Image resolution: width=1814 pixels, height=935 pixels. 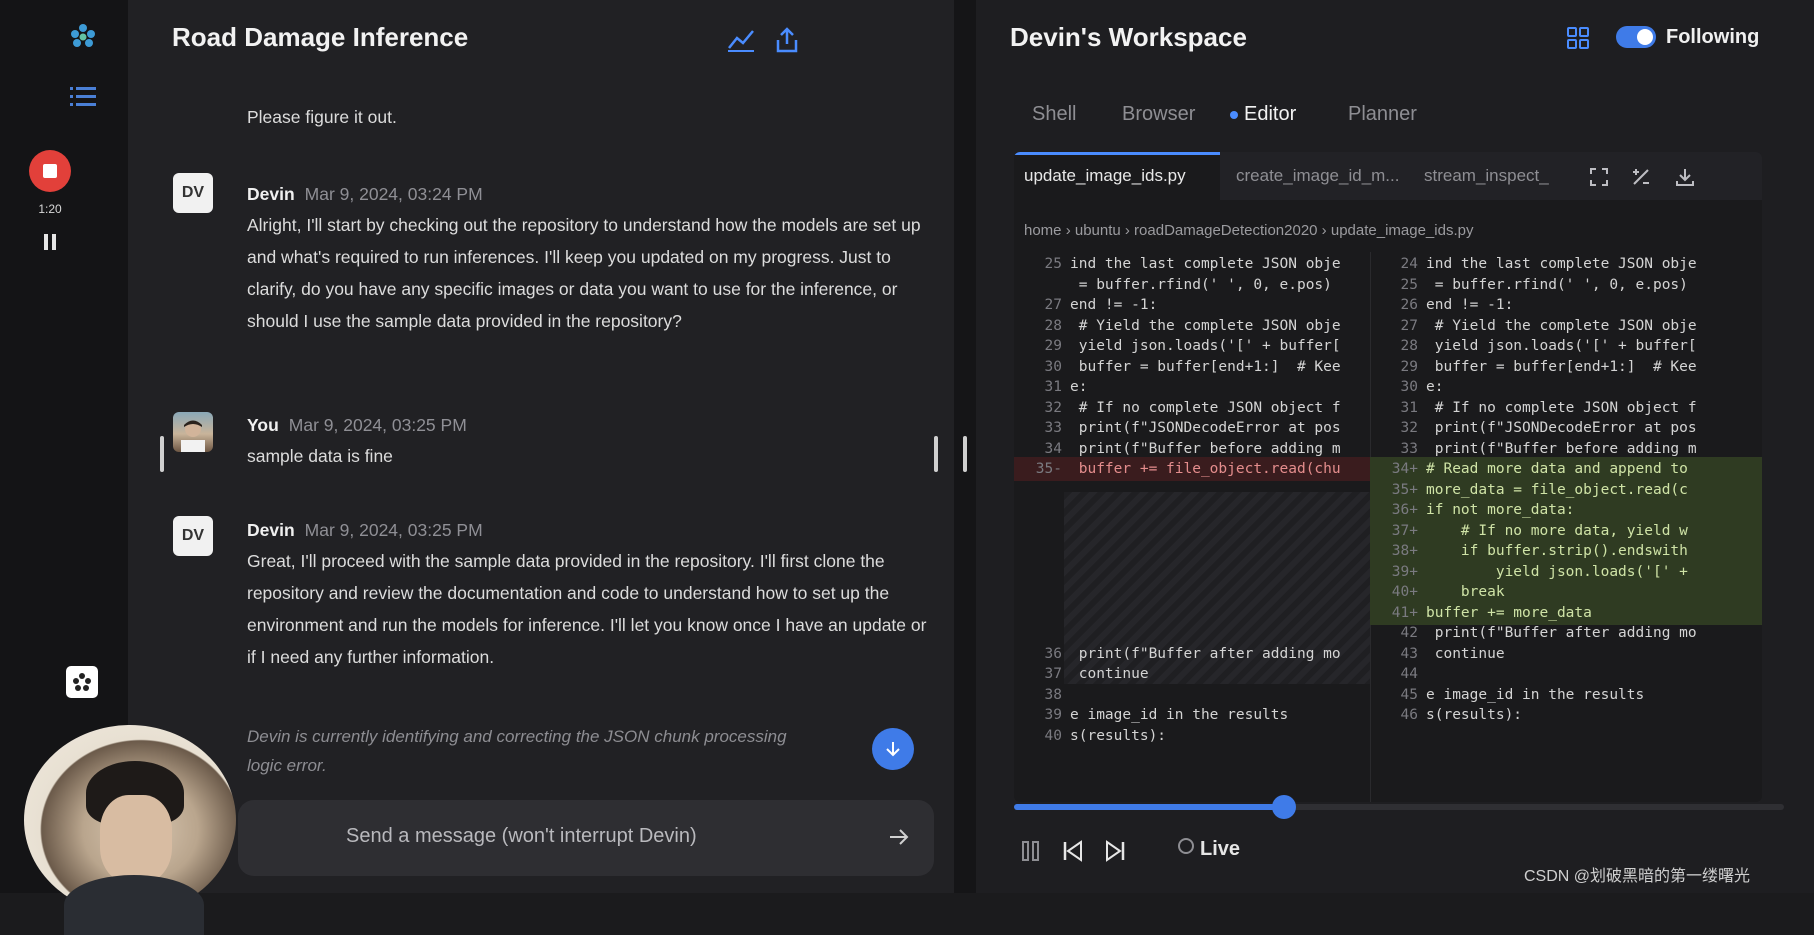 I want to click on message-input: Send a message (won't interrupt Devin), so click(x=586, y=838).